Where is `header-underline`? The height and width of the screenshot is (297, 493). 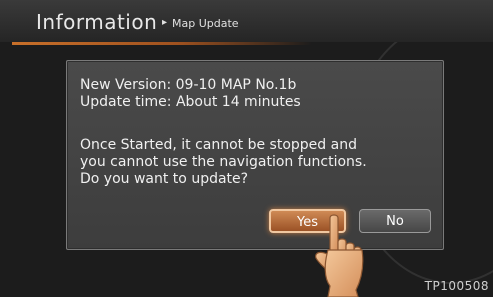 header-underline is located at coordinates (162, 43).